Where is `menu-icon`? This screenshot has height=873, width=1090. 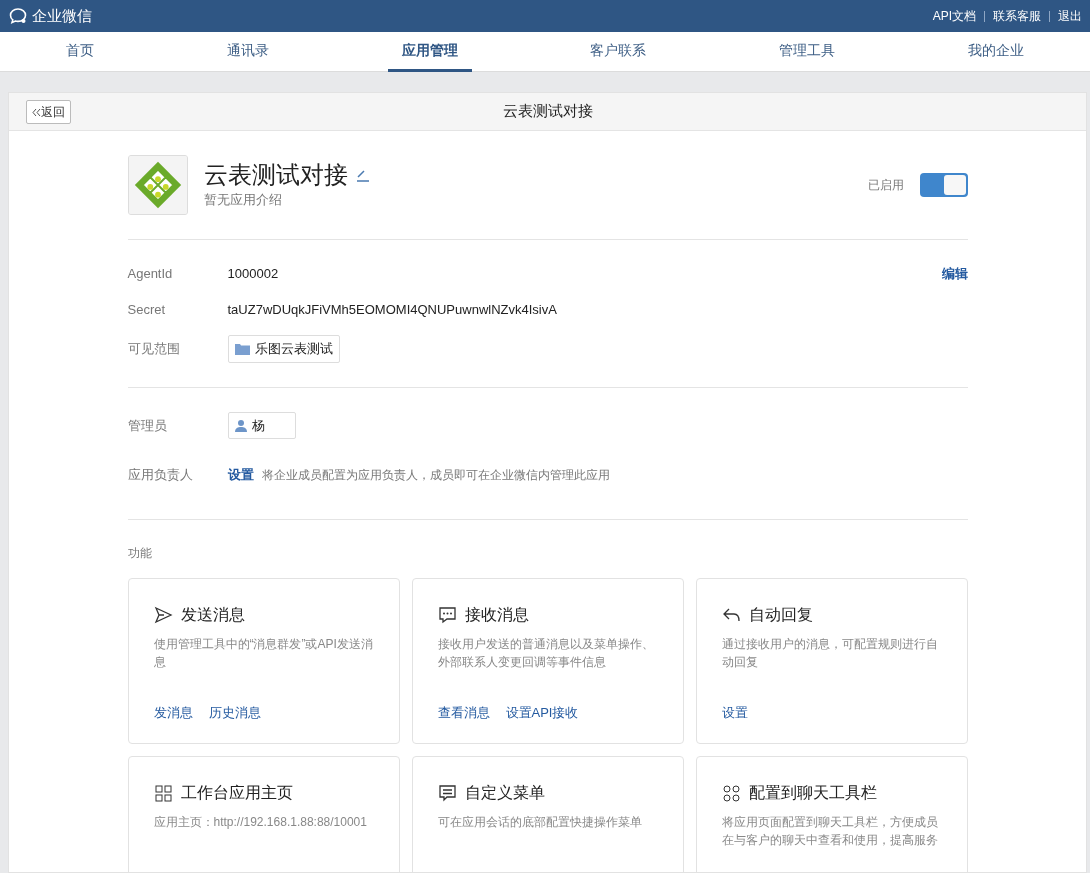 menu-icon is located at coordinates (447, 792).